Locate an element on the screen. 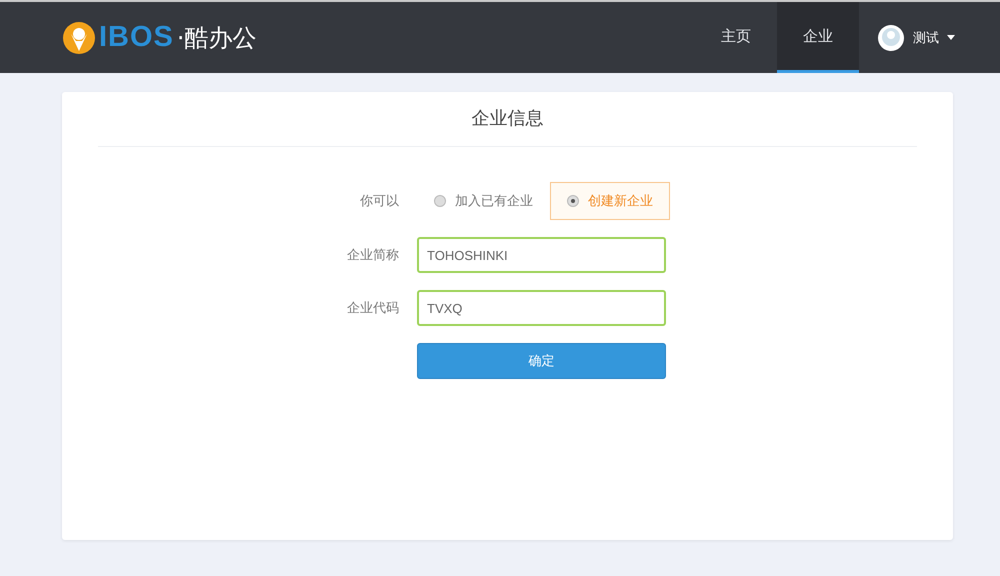 The image size is (1000, 576). input-field: TVXQ is located at coordinates (541, 308).